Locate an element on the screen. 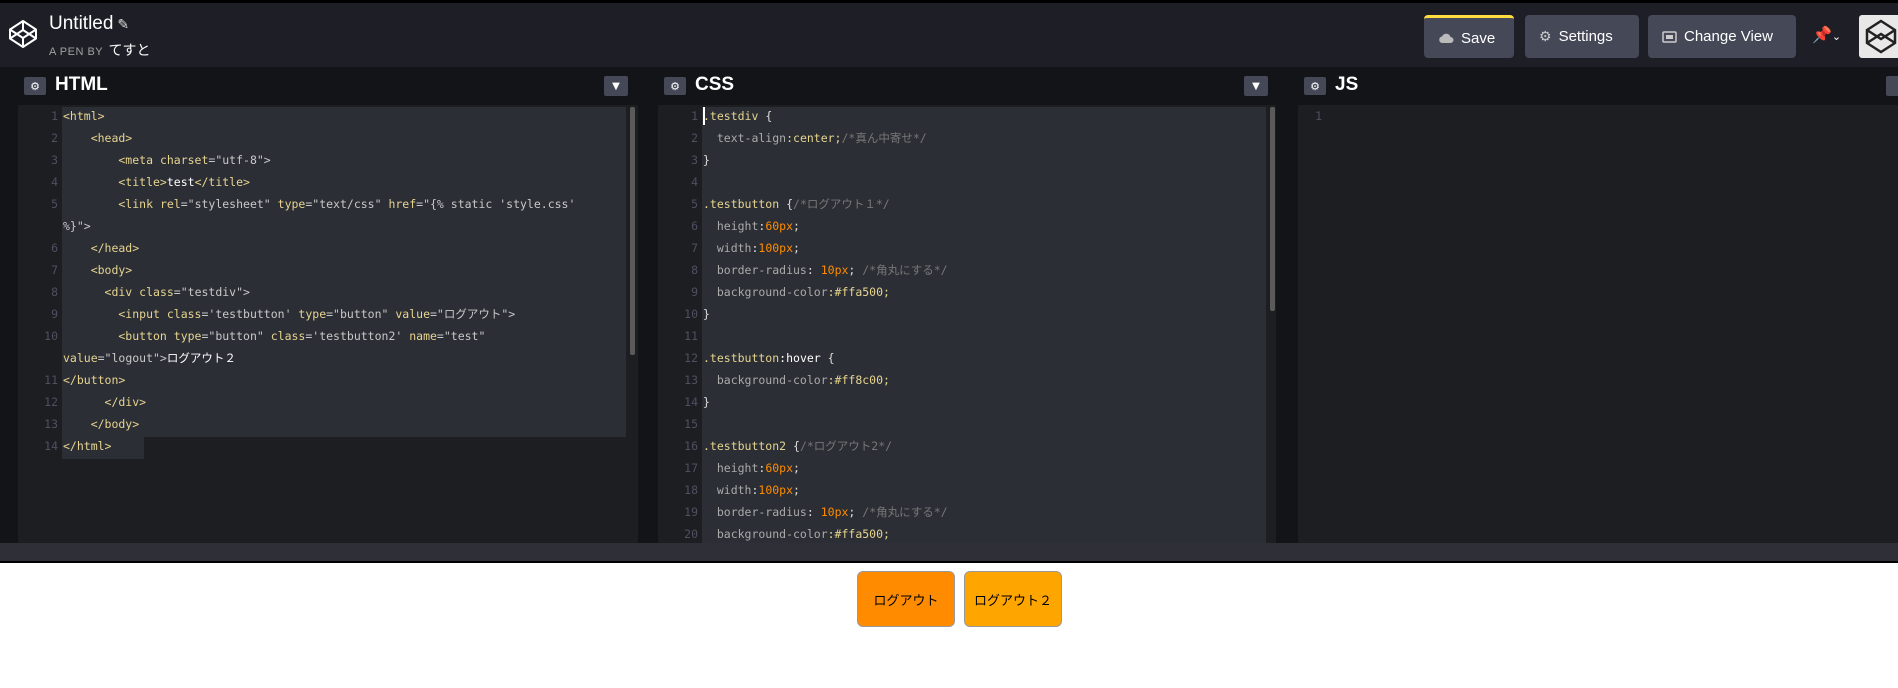 Image resolution: width=1898 pixels, height=688 pixels. line-number: 18 is located at coordinates (691, 490).